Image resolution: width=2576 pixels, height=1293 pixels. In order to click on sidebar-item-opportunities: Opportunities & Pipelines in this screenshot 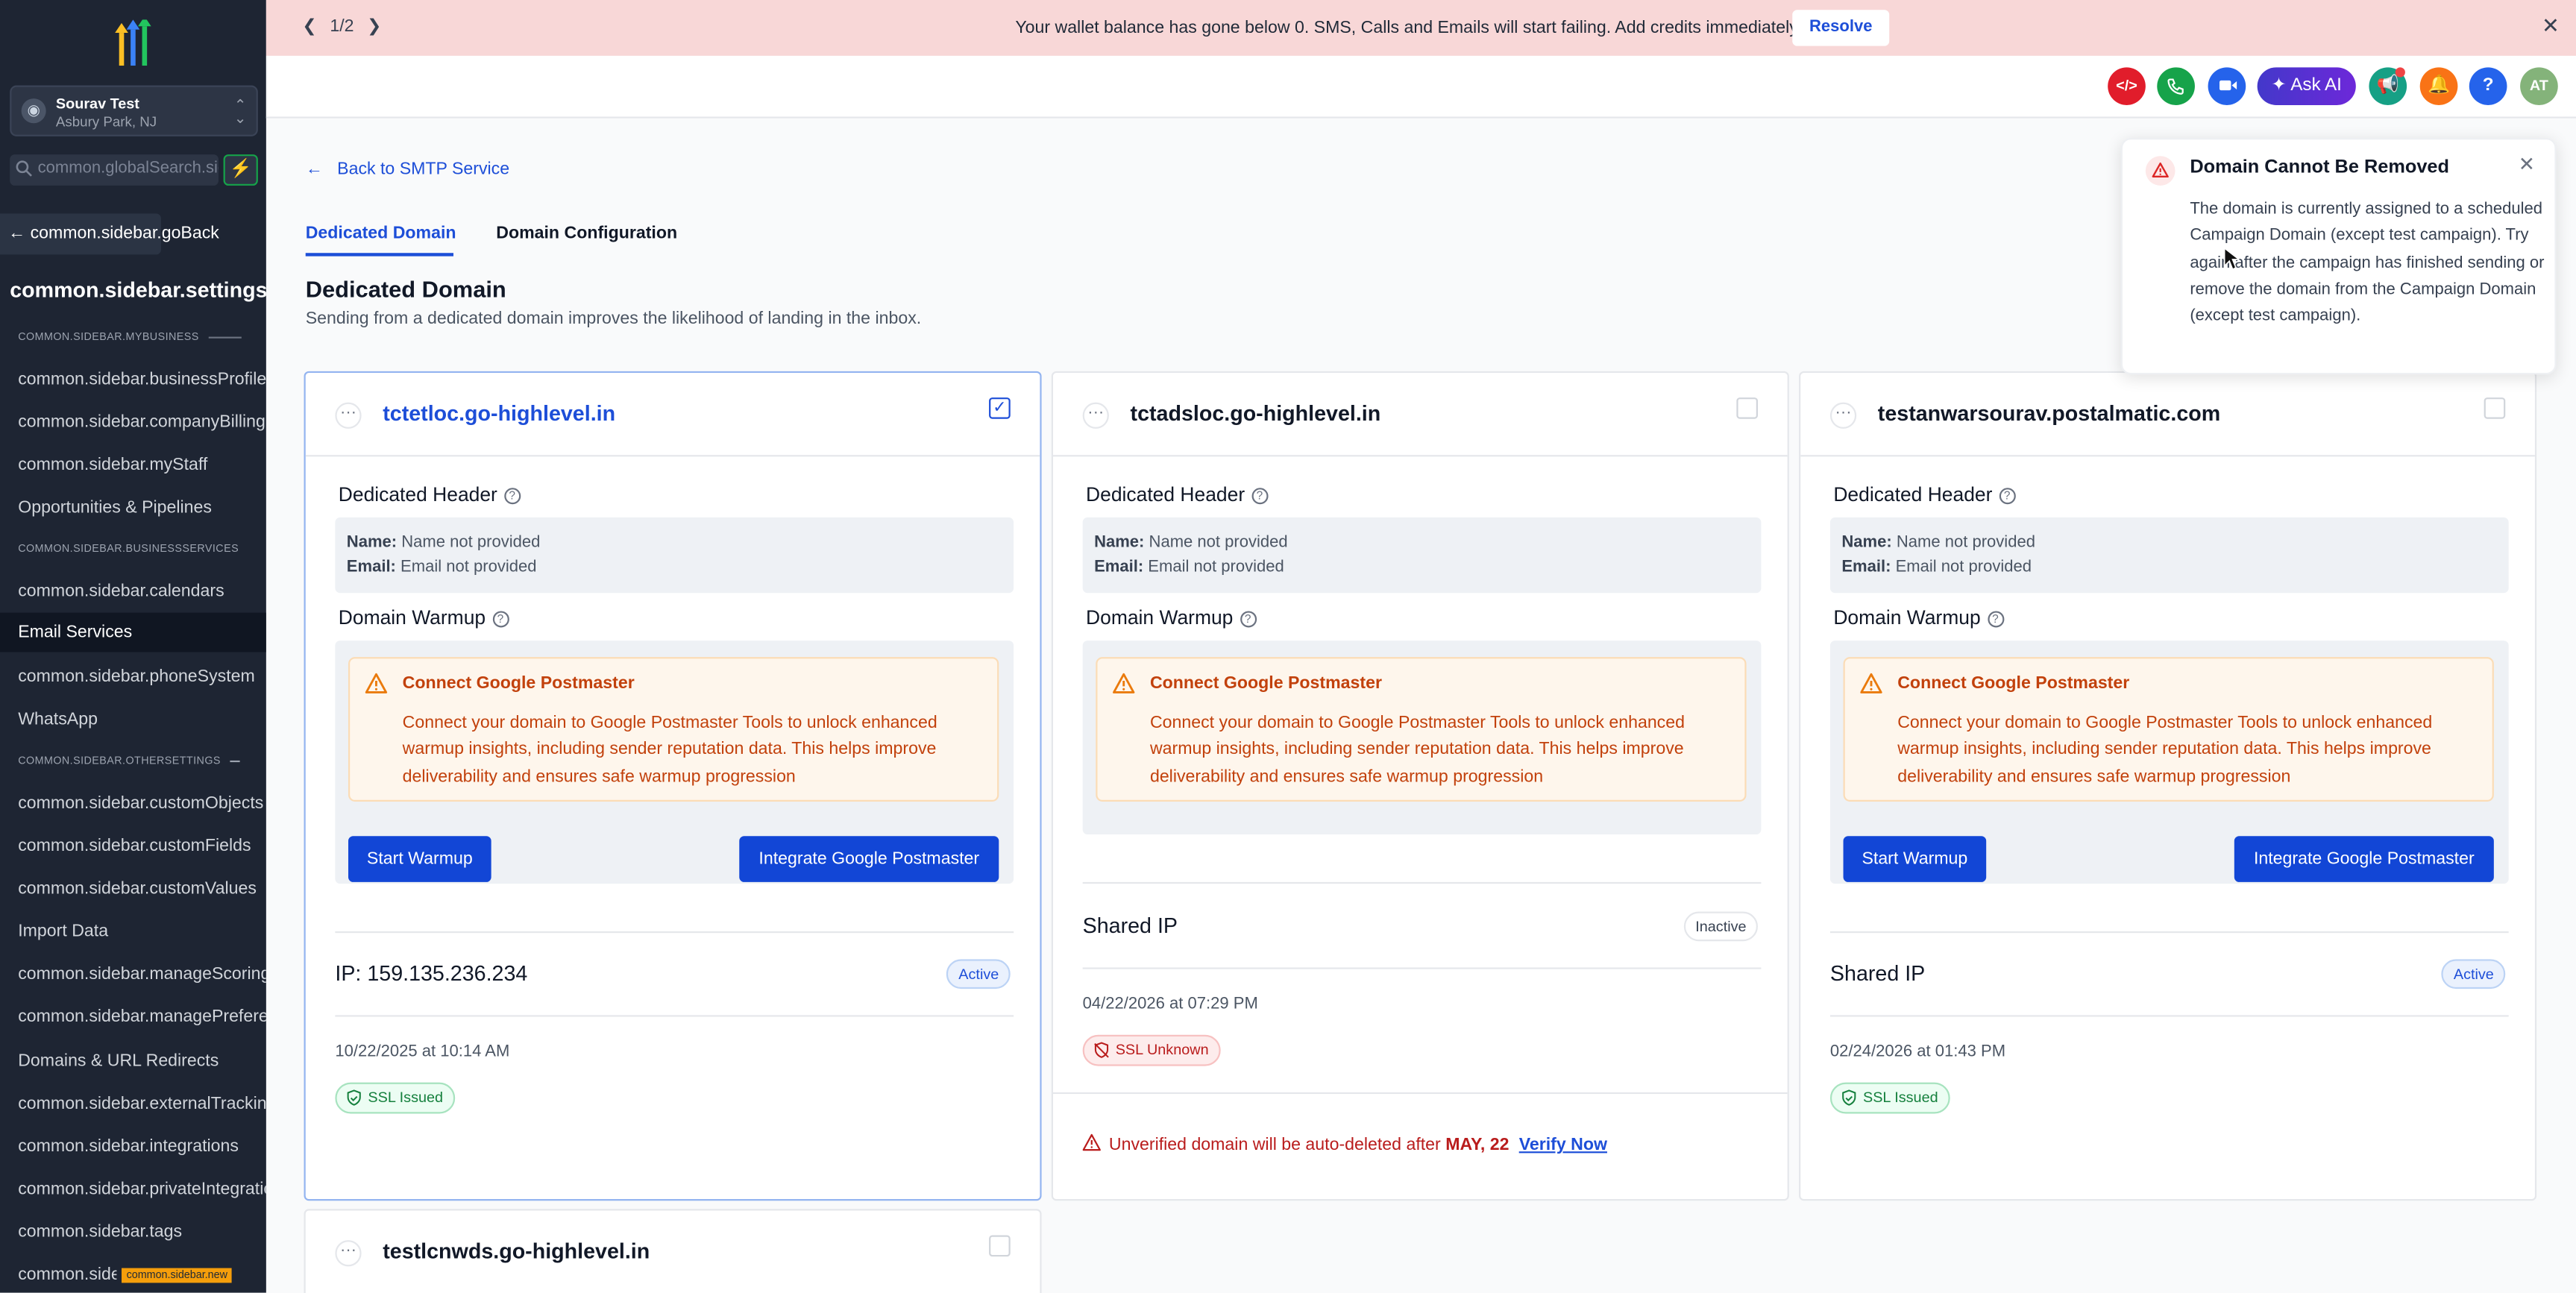, I will do `click(133, 507)`.